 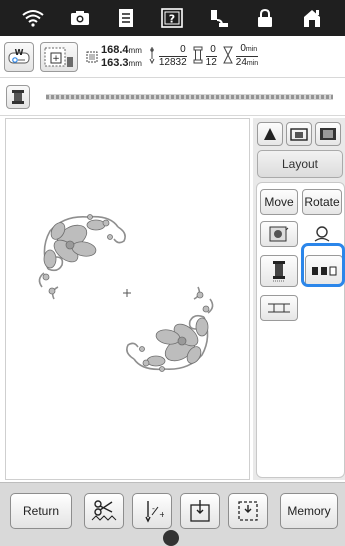 What do you see at coordinates (92, 56) in the screenshot?
I see `size-icon` at bounding box center [92, 56].